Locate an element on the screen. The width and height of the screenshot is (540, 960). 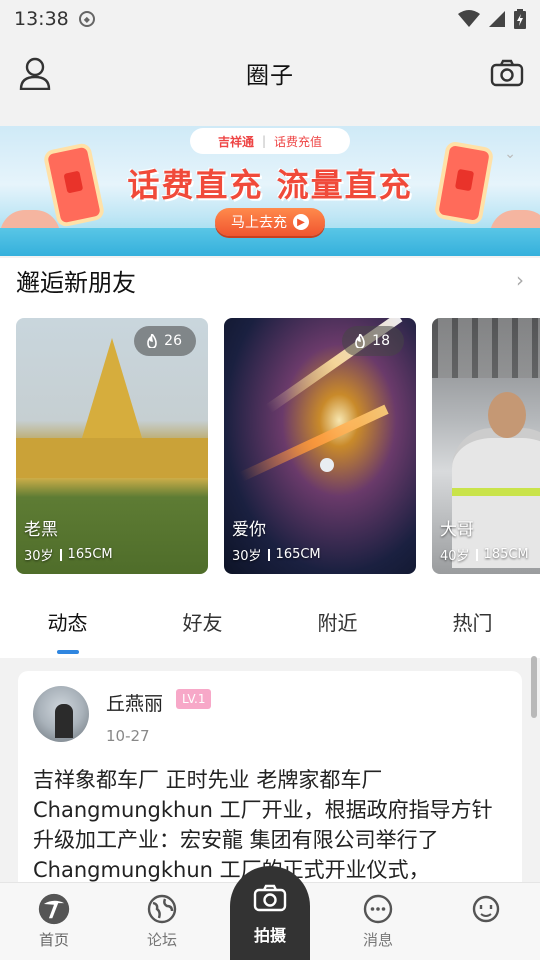
app-header: 圈子 is located at coordinates (270, 73).